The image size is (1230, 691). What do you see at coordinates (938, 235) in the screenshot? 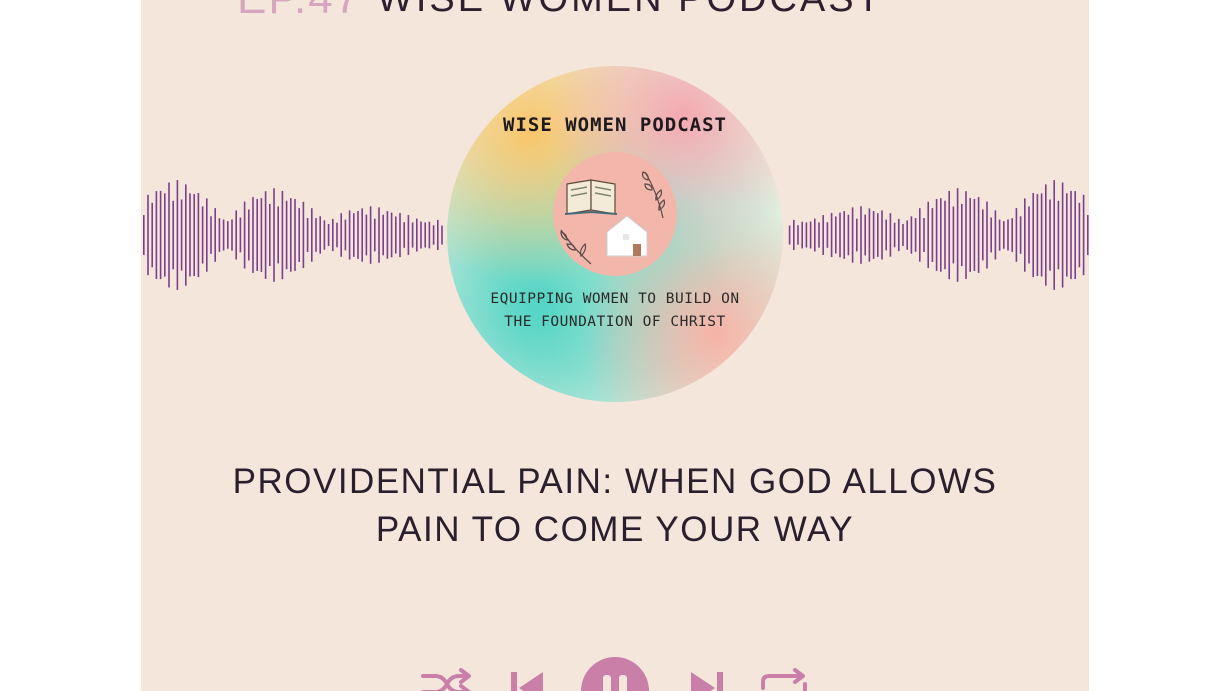
I see `sound-wave-right` at bounding box center [938, 235].